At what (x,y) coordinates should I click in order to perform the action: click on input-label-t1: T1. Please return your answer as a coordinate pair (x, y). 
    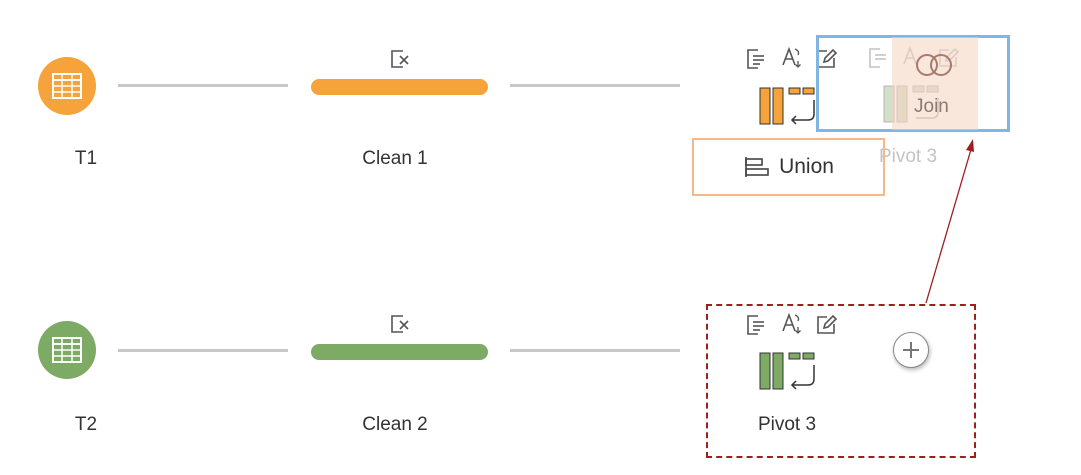
    Looking at the image, I should click on (86, 158).